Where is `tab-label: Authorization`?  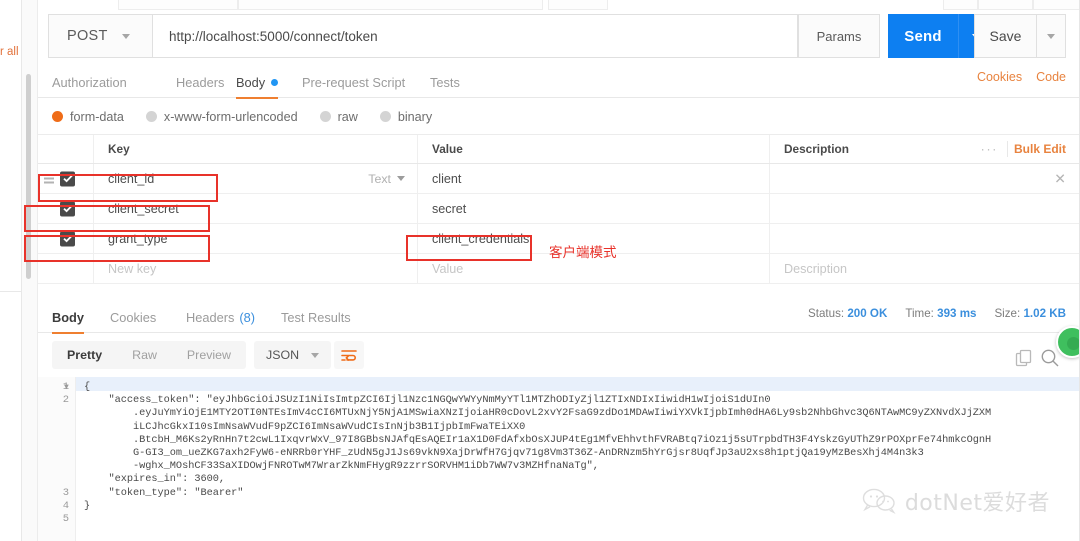
tab-label: Authorization is located at coordinates (89, 82).